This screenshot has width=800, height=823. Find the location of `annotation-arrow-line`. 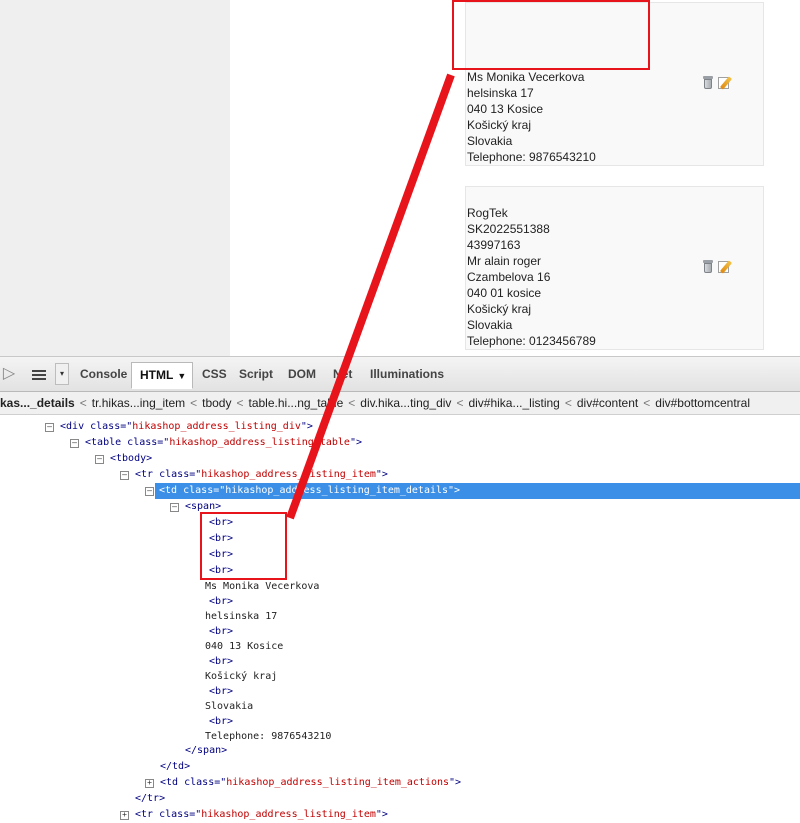

annotation-arrow-line is located at coordinates (370, 296).